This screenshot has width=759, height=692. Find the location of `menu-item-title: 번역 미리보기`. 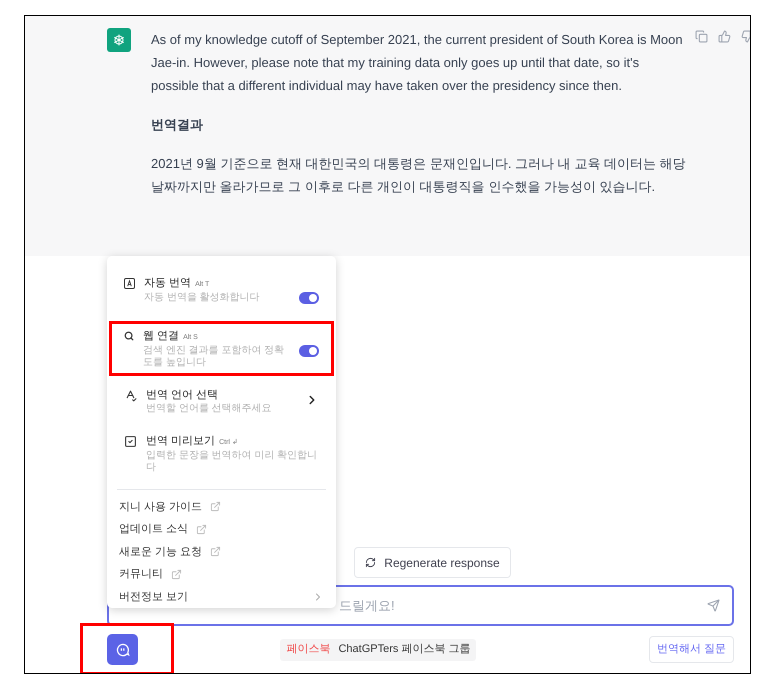

menu-item-title: 번역 미리보기 is located at coordinates (181, 441).